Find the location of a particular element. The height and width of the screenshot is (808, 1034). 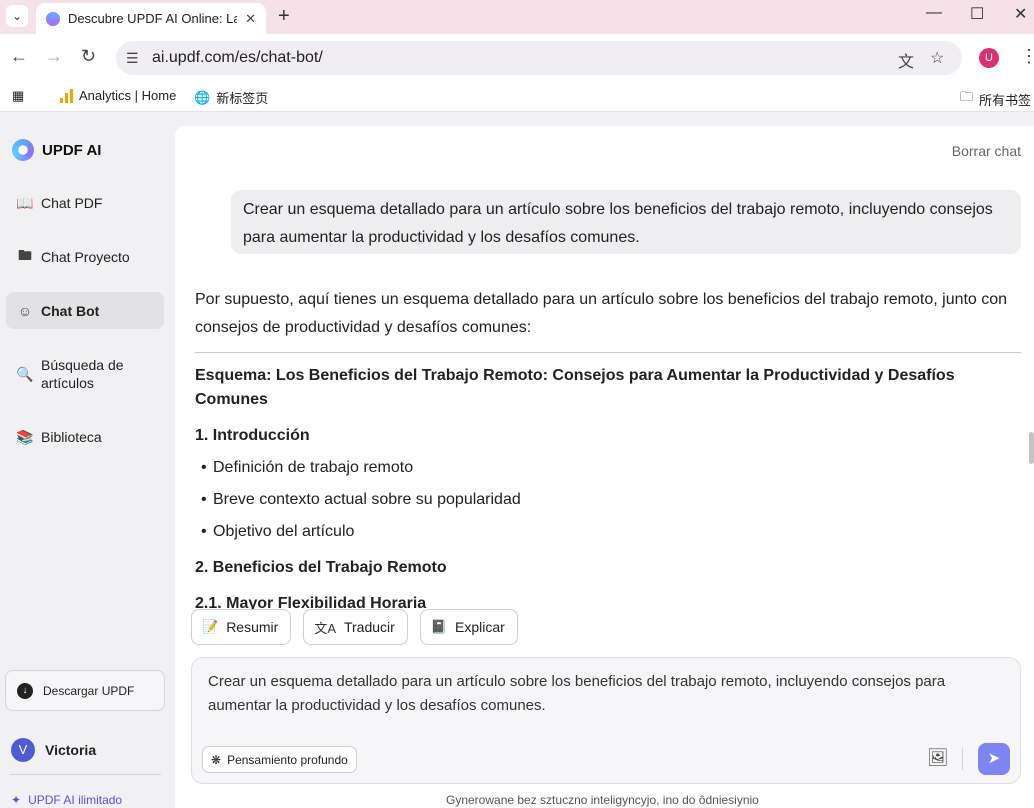

sidebar-item-busqueda: 🔍 Búsqueda de artículos is located at coordinates (85, 374).